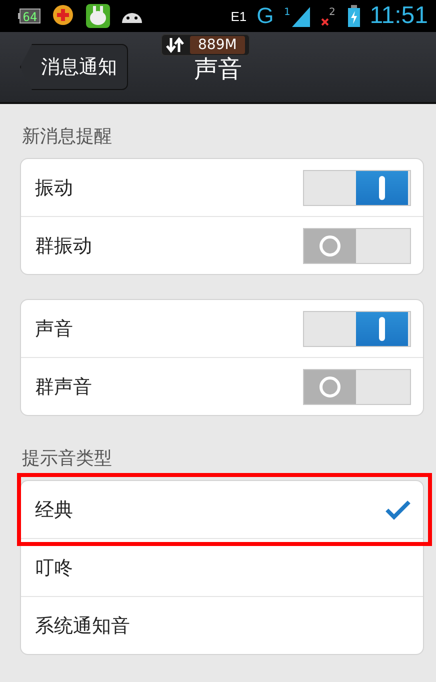 Image resolution: width=436 pixels, height=682 pixels. Describe the element at coordinates (238, 16) in the screenshot. I see `data-type-label: E1` at that location.